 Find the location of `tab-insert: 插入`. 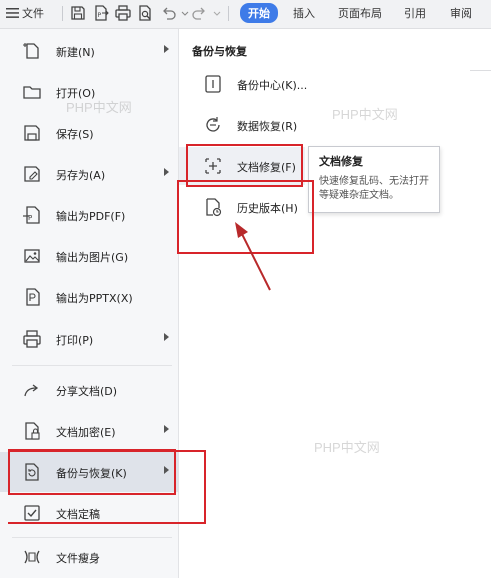

tab-insert: 插入 is located at coordinates (304, 13).